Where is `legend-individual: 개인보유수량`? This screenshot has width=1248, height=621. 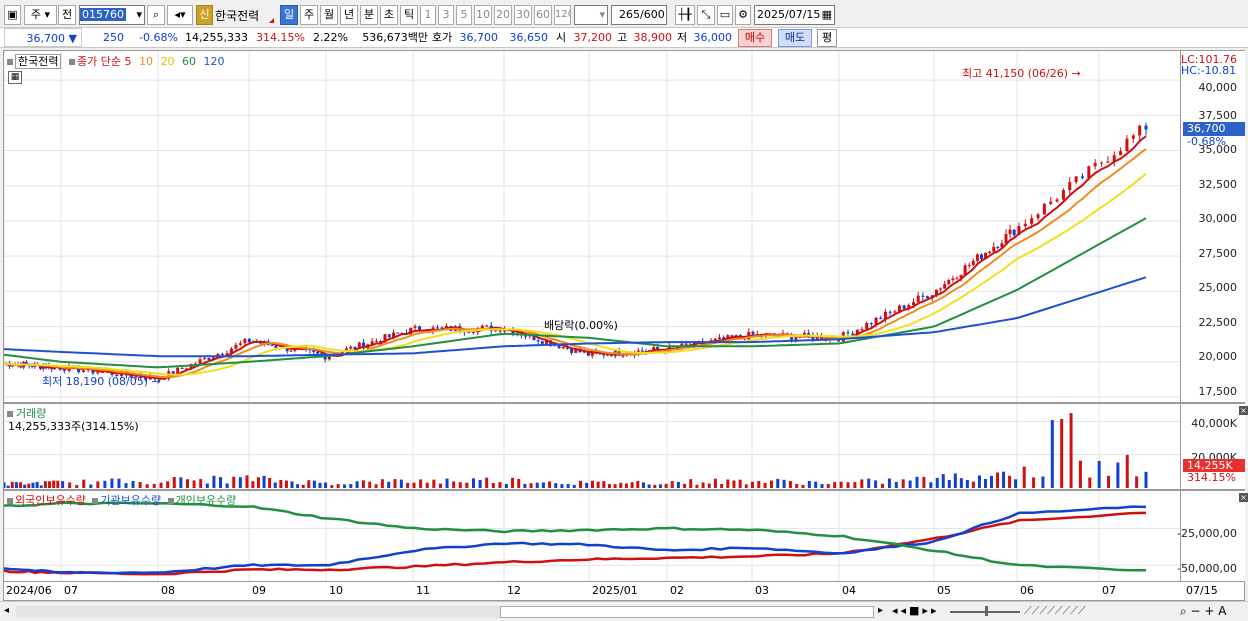
legend-individual: 개인보유수량 is located at coordinates (206, 500).